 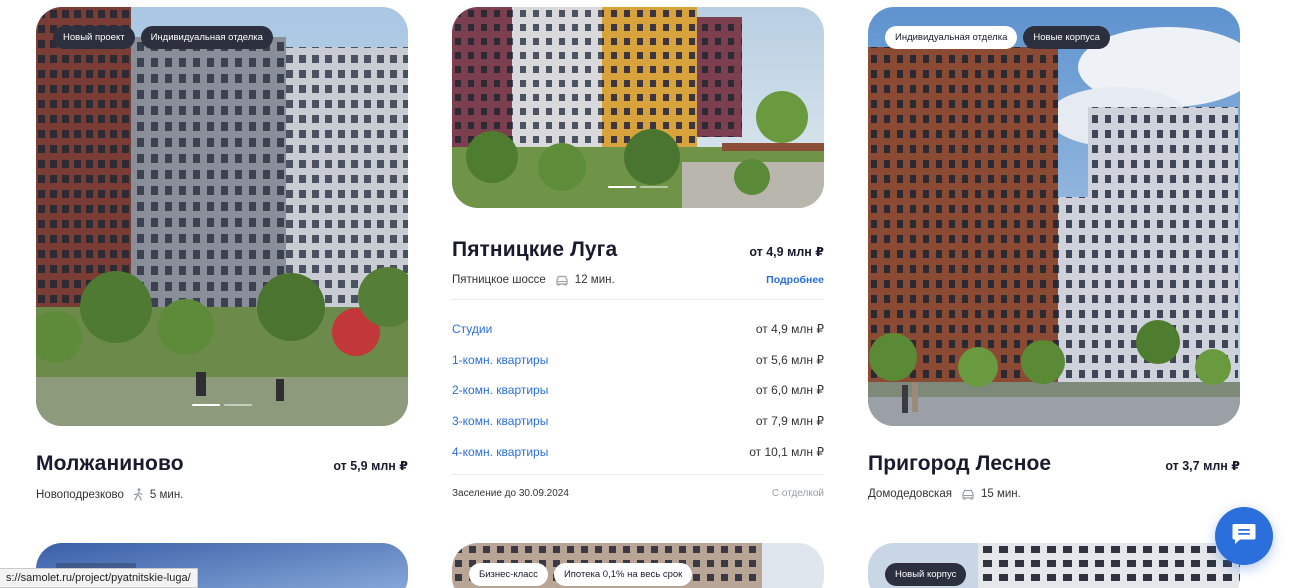 I want to click on location-name: Домодедовская, so click(x=910, y=494).